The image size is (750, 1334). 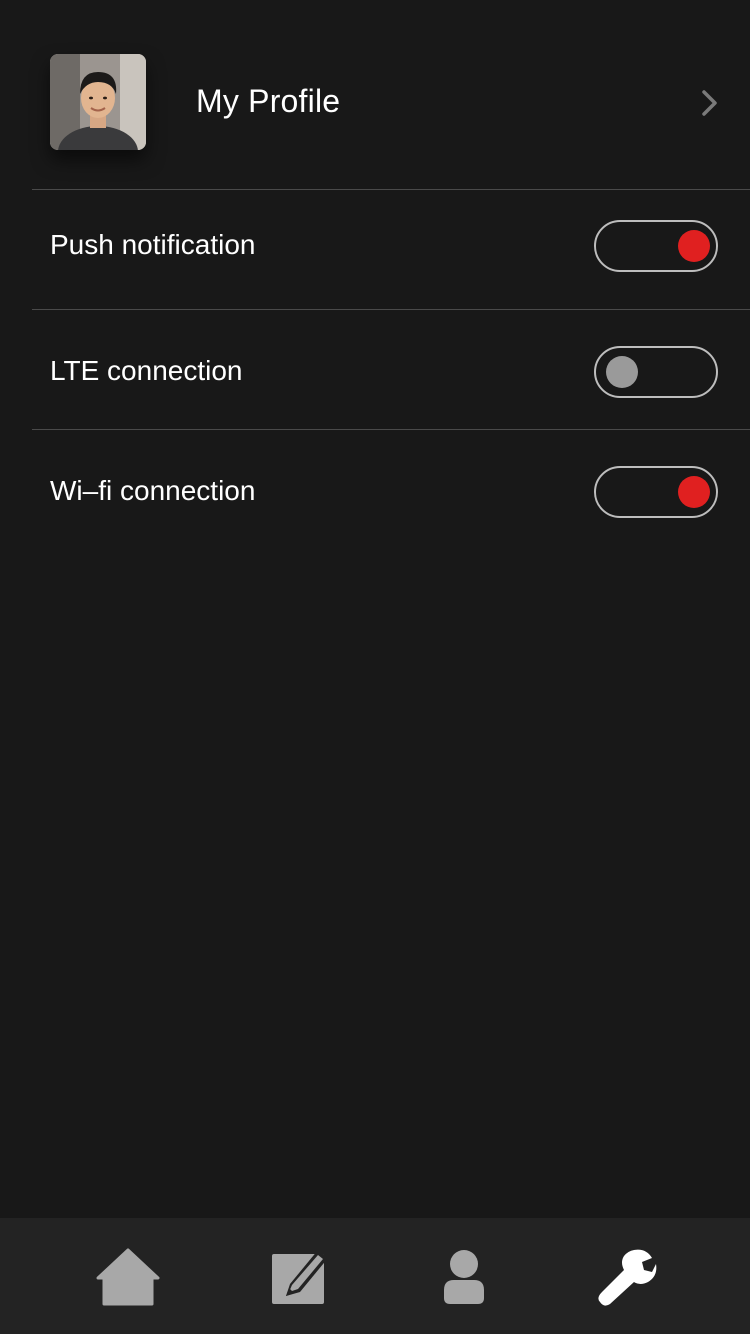 What do you see at coordinates (656, 372) in the screenshot?
I see `lte-connection-toggle` at bounding box center [656, 372].